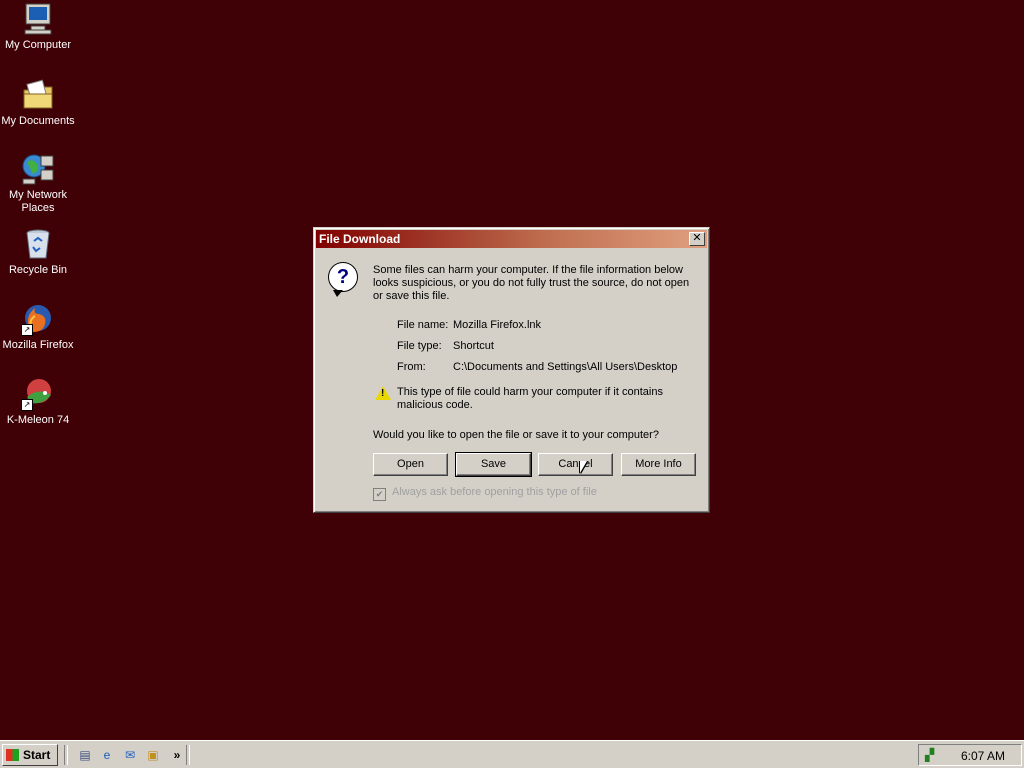  I want to click on outlook-express-icon: ✉, so click(130, 755).